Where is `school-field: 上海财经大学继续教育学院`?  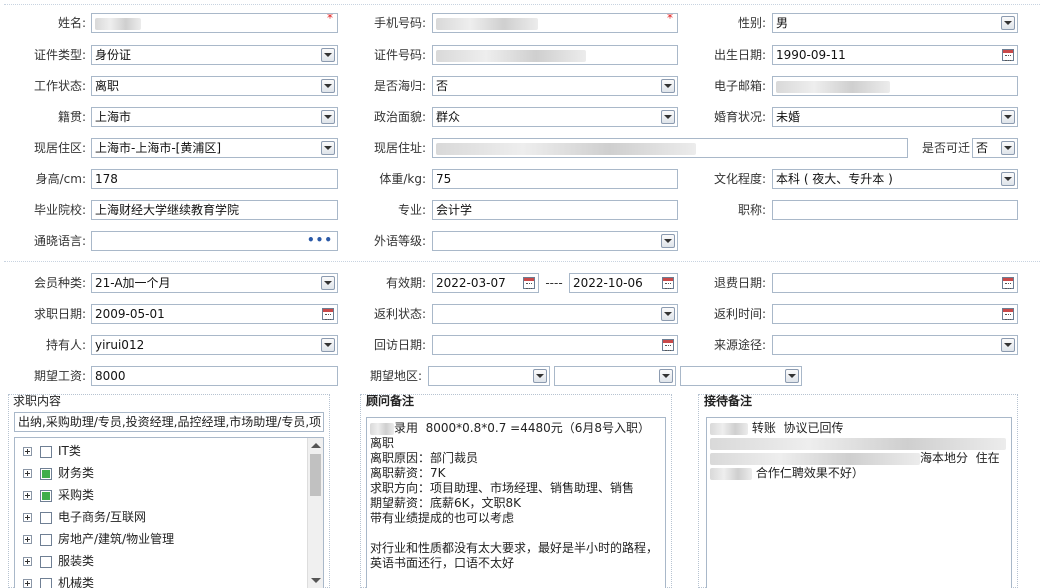 school-field: 上海财经大学继续教育学院 is located at coordinates (214, 210).